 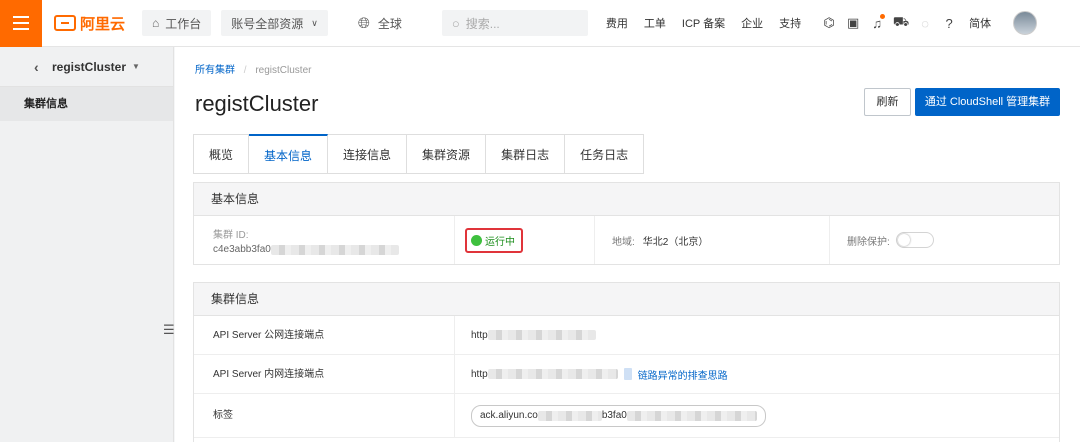 I want to click on tag-key-text: ack.aliyun.co, so click(x=509, y=415).